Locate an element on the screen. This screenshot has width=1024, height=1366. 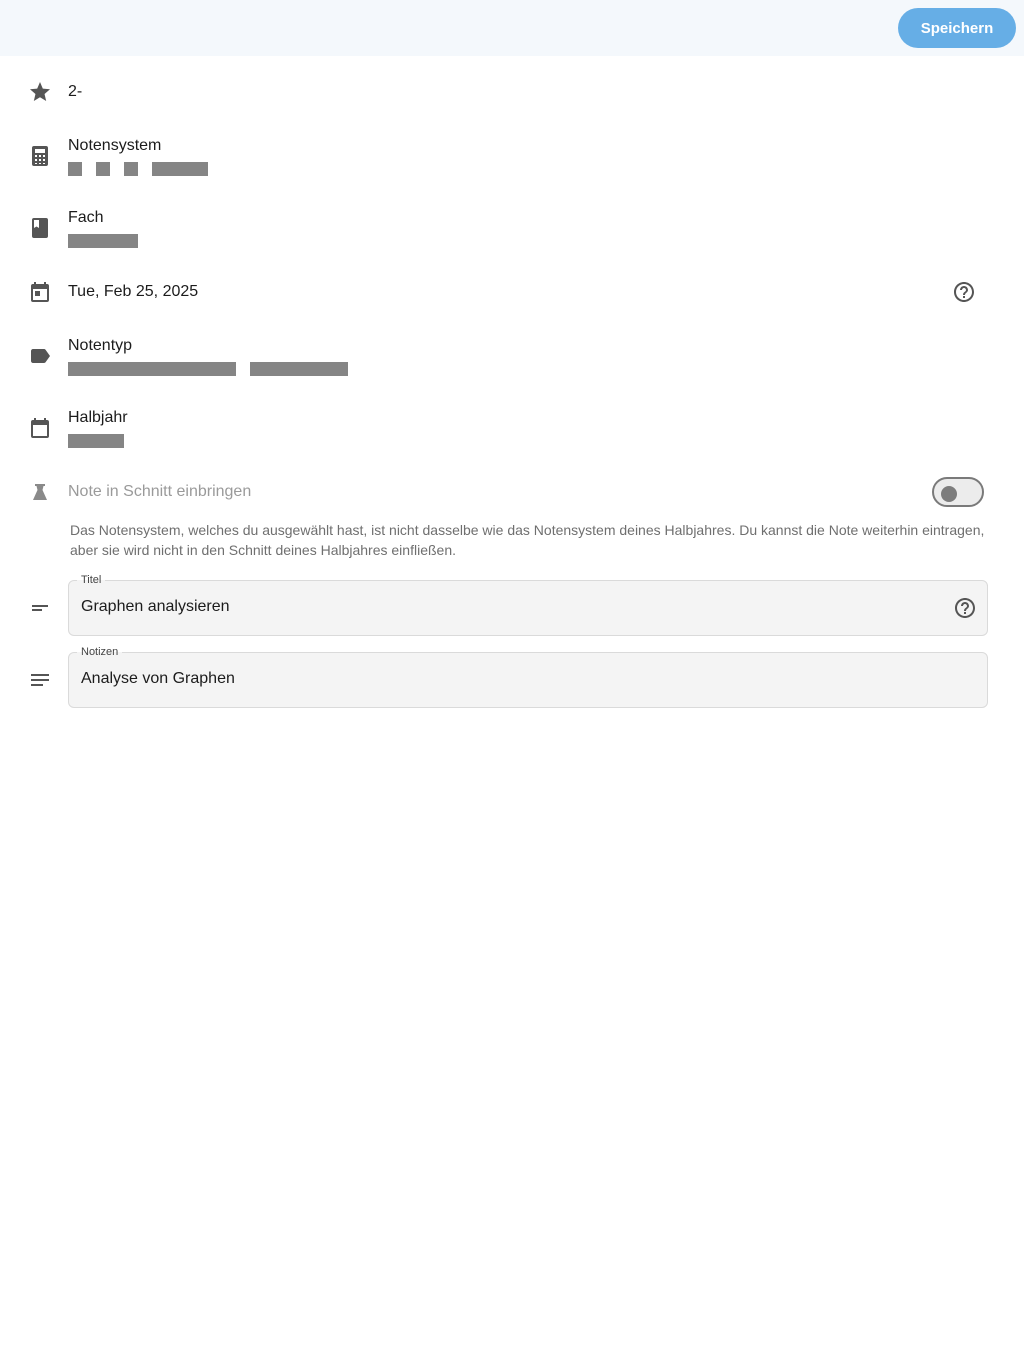
toggle-knob is located at coordinates (949, 494).